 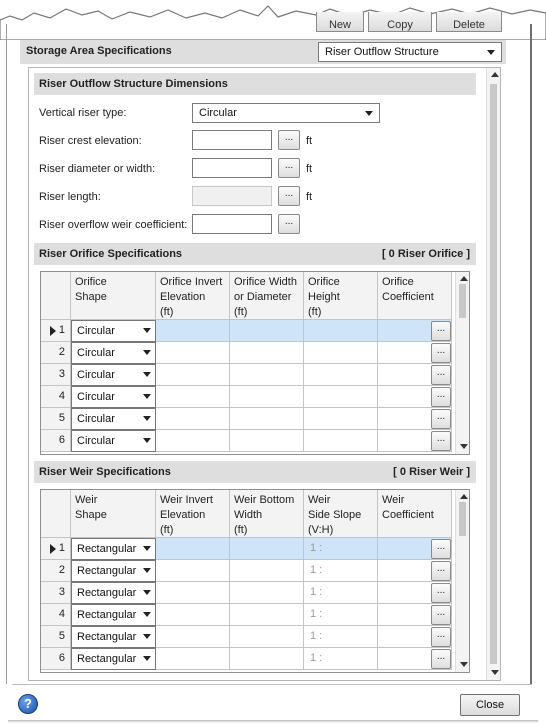 What do you see at coordinates (61, 636) in the screenshot?
I see `row-number: 5` at bounding box center [61, 636].